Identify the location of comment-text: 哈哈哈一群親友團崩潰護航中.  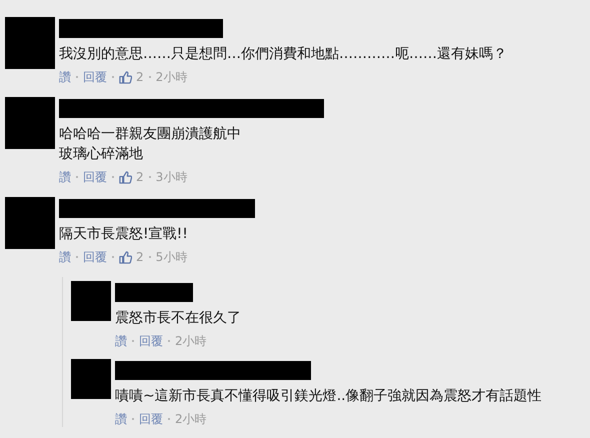
(150, 134).